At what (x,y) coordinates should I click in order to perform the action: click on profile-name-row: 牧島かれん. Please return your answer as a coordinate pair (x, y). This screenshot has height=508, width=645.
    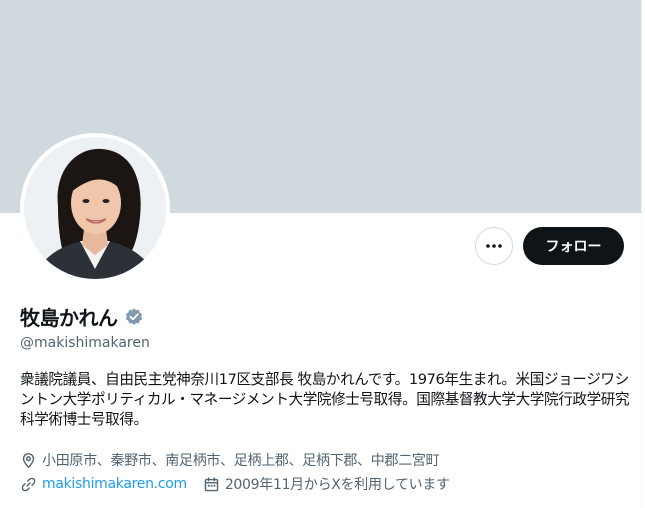
    Looking at the image, I should click on (82, 316).